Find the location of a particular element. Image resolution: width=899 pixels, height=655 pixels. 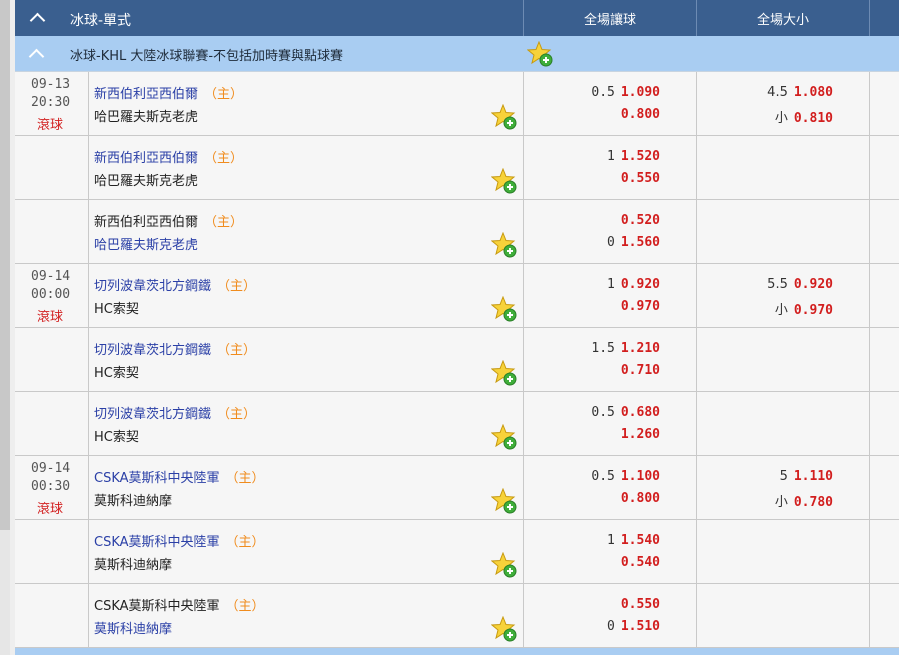

odds-line: 0.520 is located at coordinates (637, 220).